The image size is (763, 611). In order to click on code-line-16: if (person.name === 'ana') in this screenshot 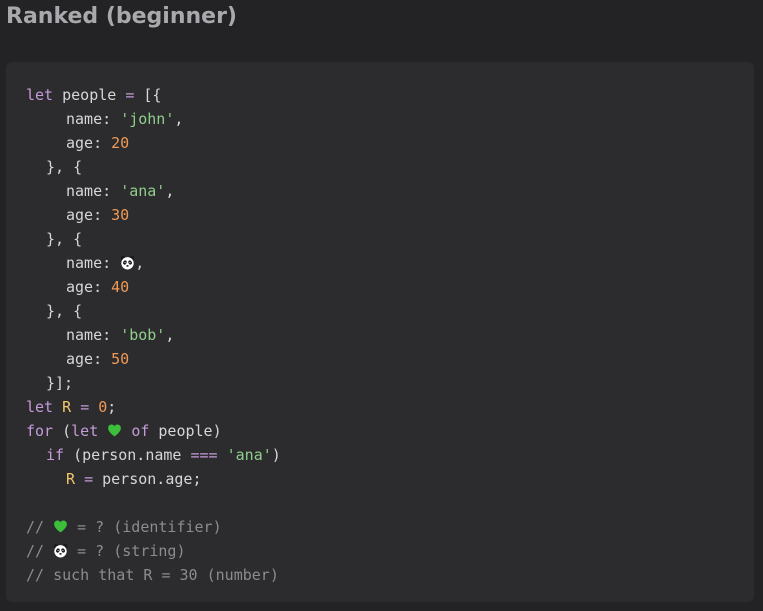, I will do `click(163, 455)`.